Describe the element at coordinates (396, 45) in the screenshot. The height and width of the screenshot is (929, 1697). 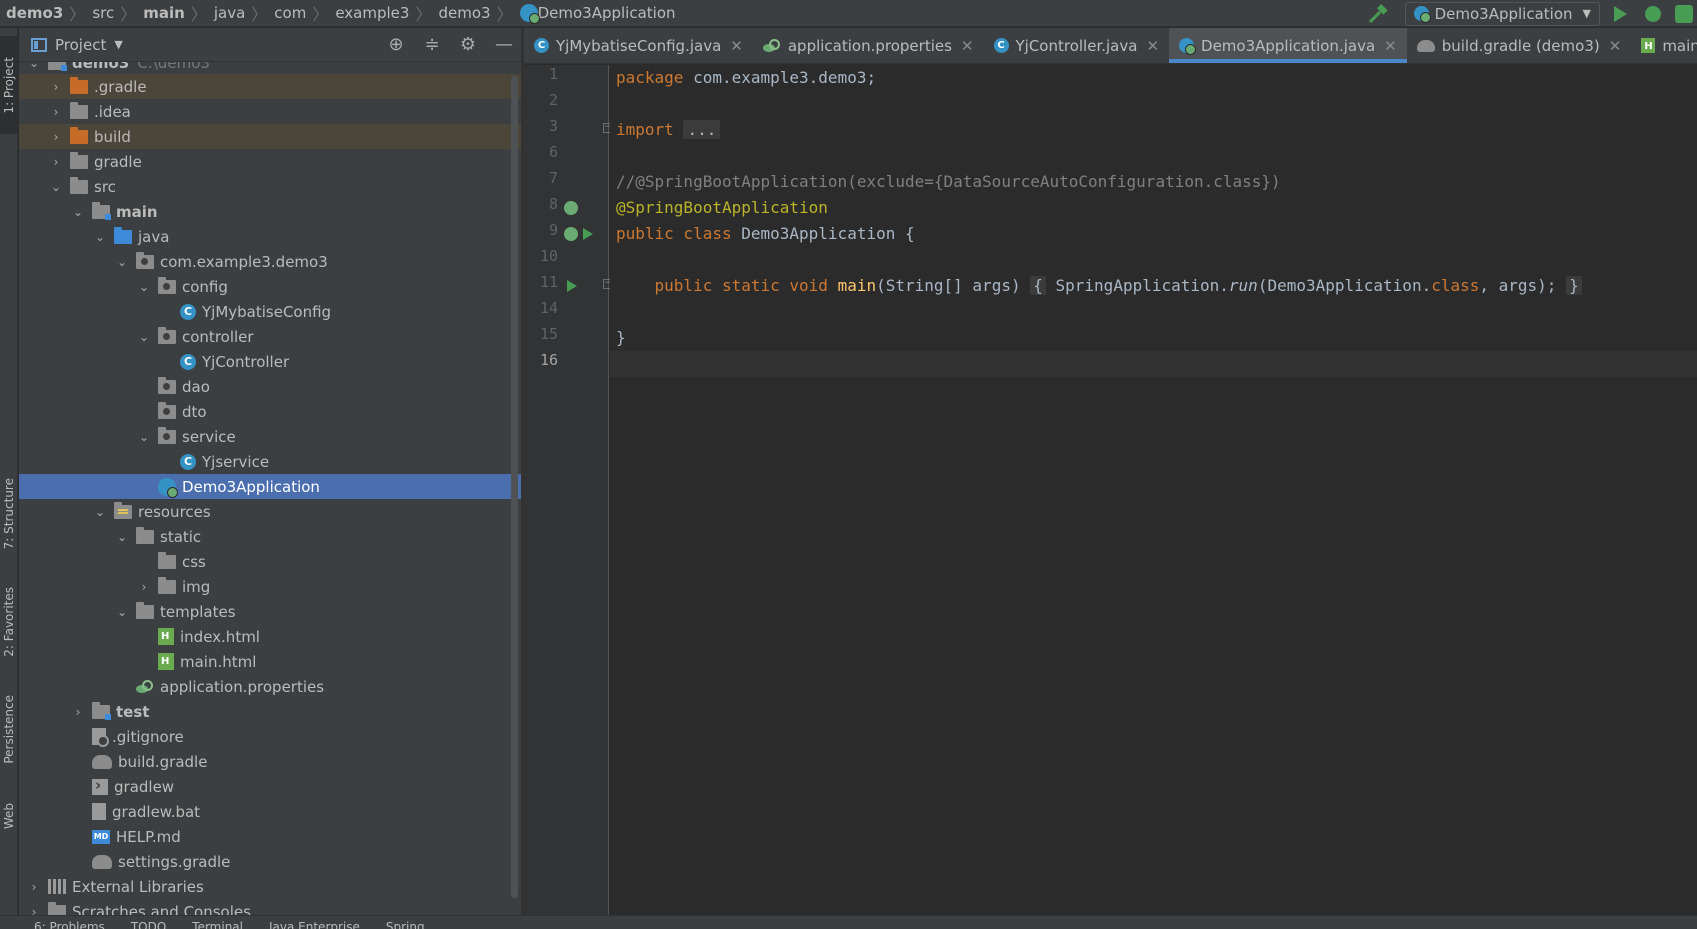
I see `locate-file-icon: ⊕` at that location.